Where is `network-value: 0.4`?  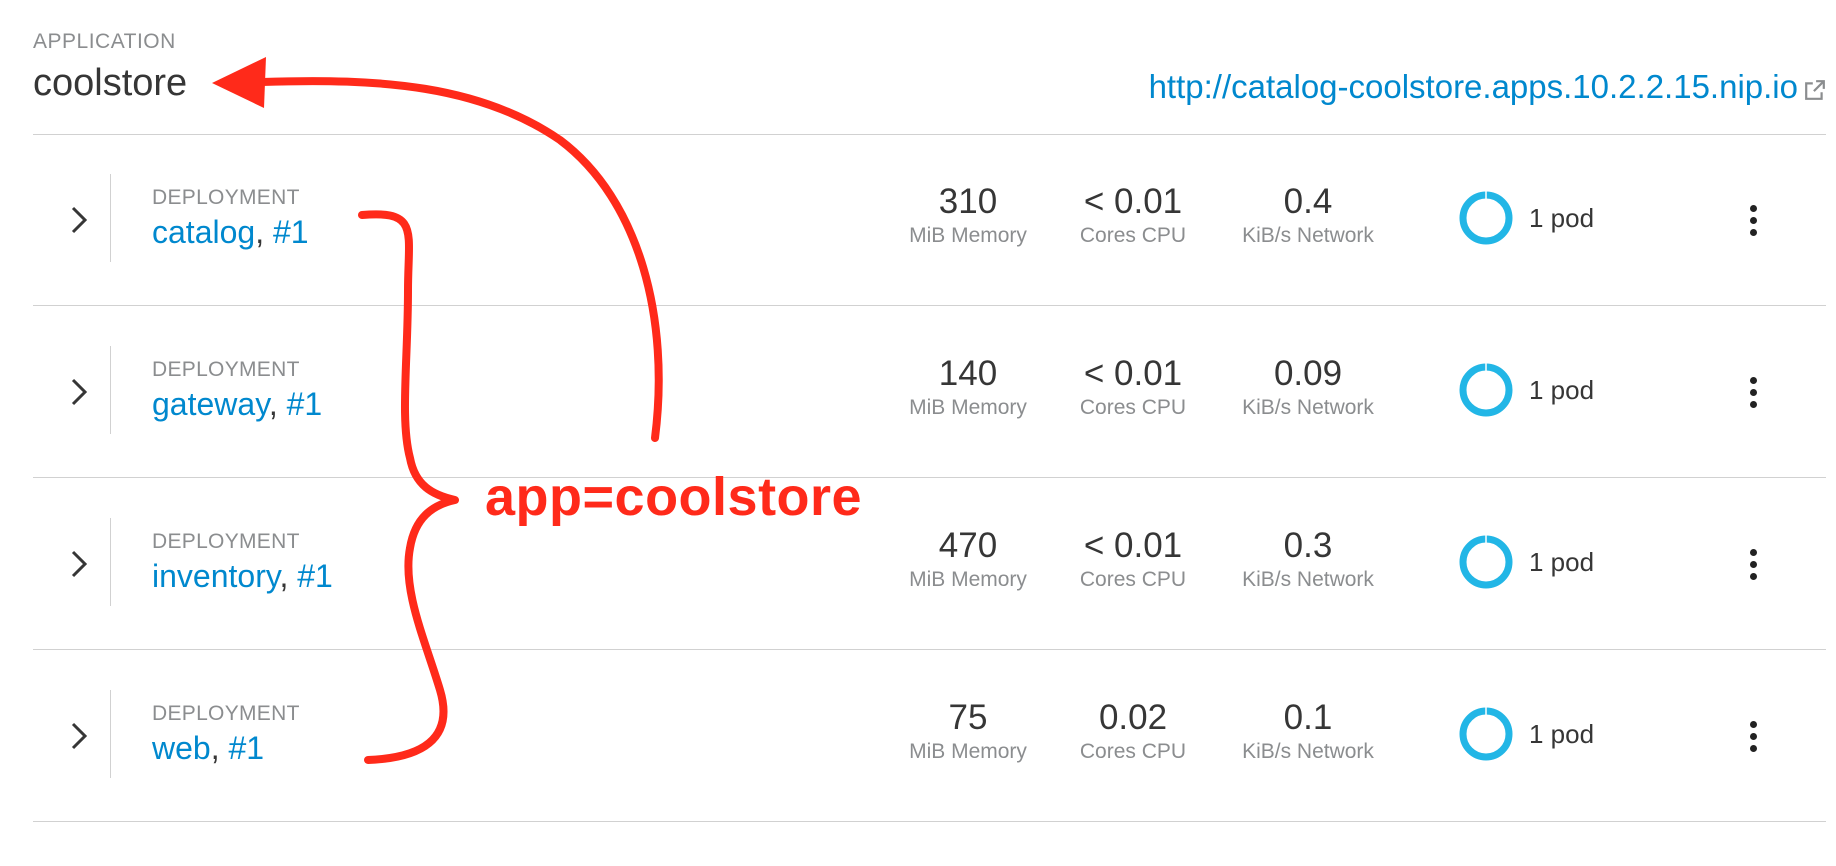
network-value: 0.4 is located at coordinates (1308, 201).